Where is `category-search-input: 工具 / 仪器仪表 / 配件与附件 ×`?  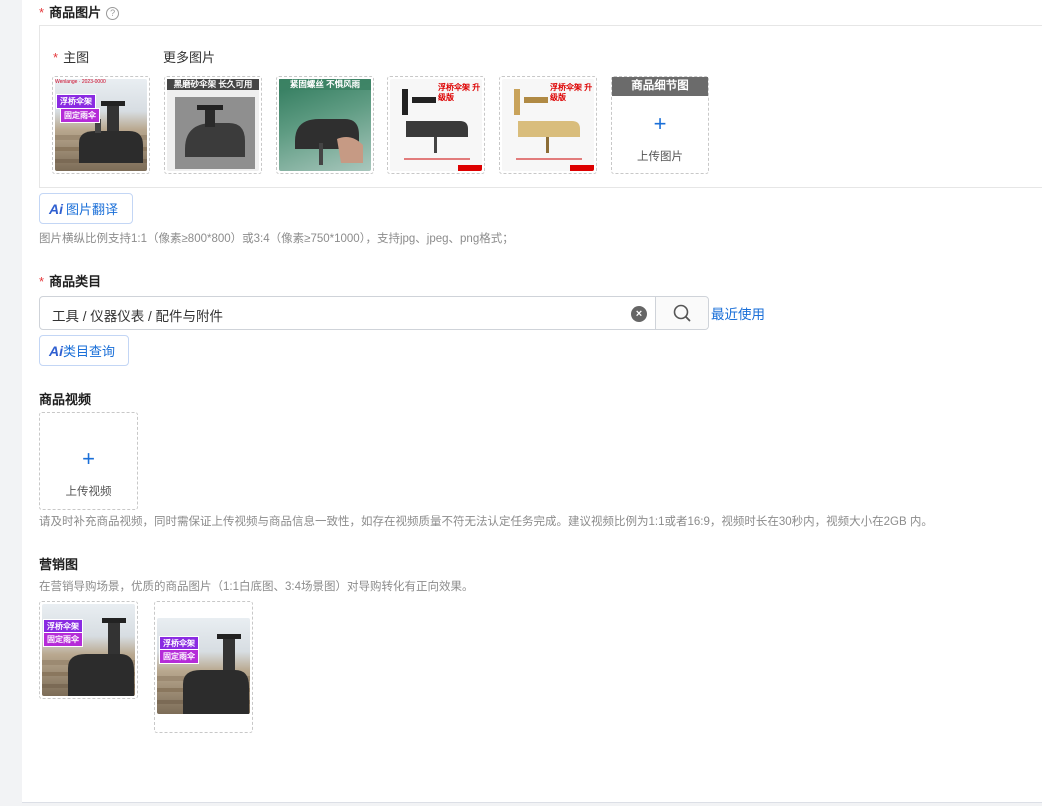
category-search-input: 工具 / 仪器仪表 / 配件与附件 × is located at coordinates (374, 313).